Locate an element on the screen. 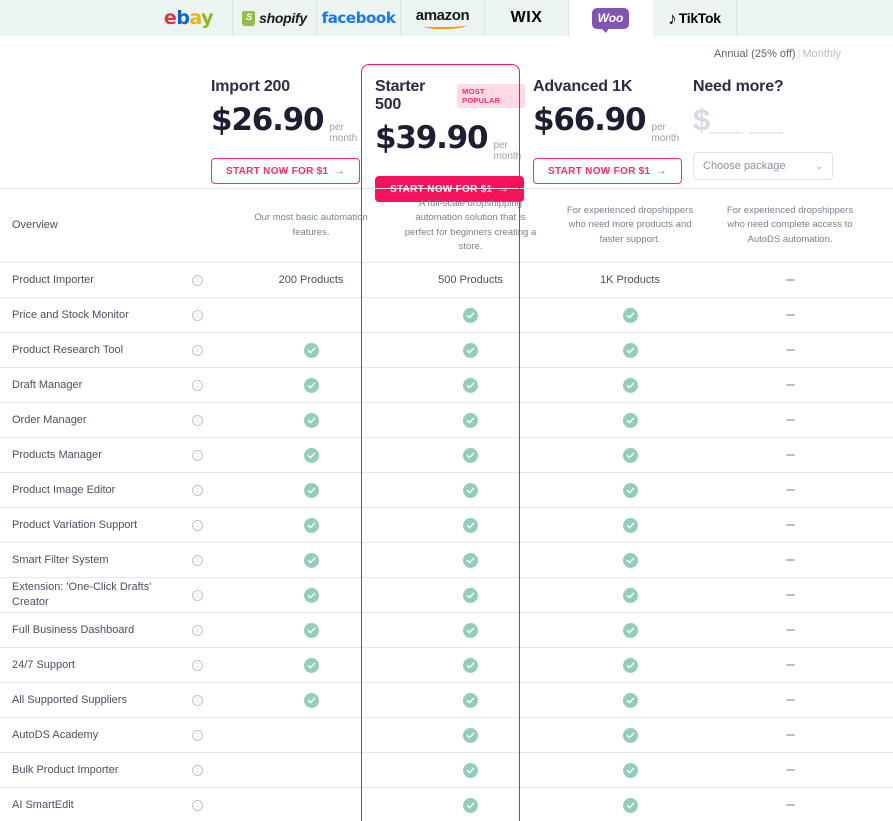 Image resolution: width=893 pixels, height=821 pixels. cell-value: 200 Products is located at coordinates (311, 280).